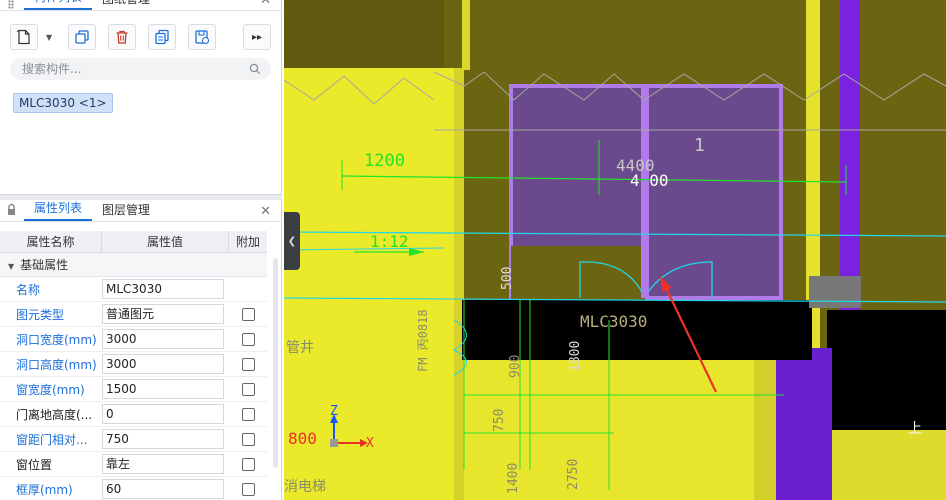 This screenshot has height=500, width=946. I want to click on property-scrollbar, so click(275, 363).